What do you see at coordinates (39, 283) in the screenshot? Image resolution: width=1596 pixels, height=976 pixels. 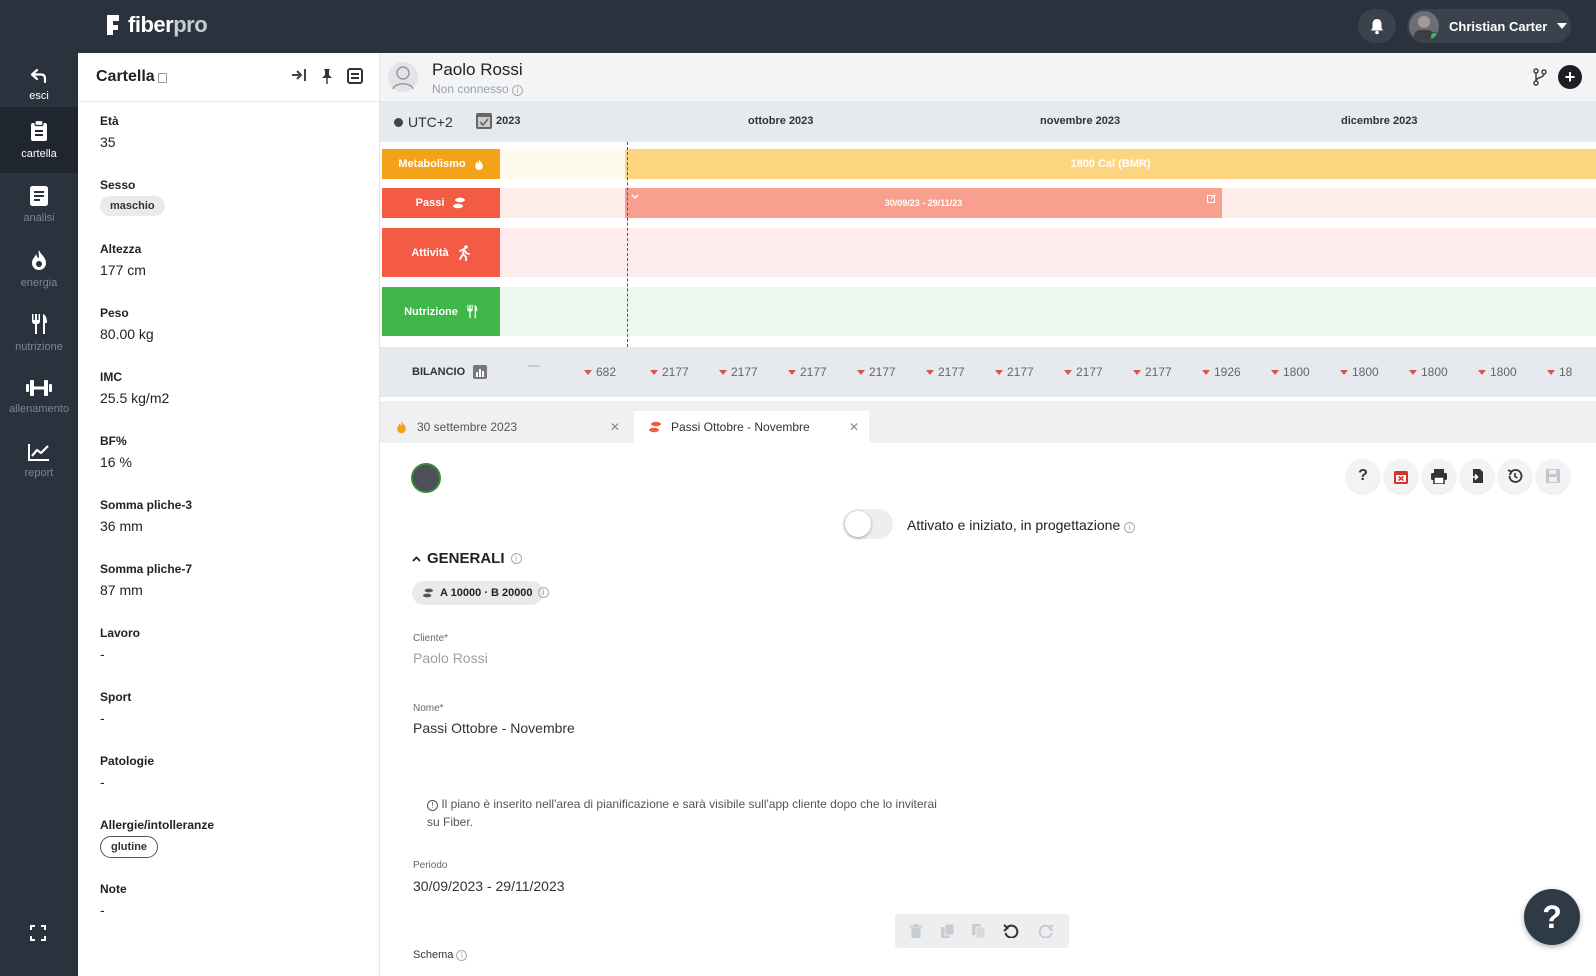 I see `nav-label: energia` at bounding box center [39, 283].